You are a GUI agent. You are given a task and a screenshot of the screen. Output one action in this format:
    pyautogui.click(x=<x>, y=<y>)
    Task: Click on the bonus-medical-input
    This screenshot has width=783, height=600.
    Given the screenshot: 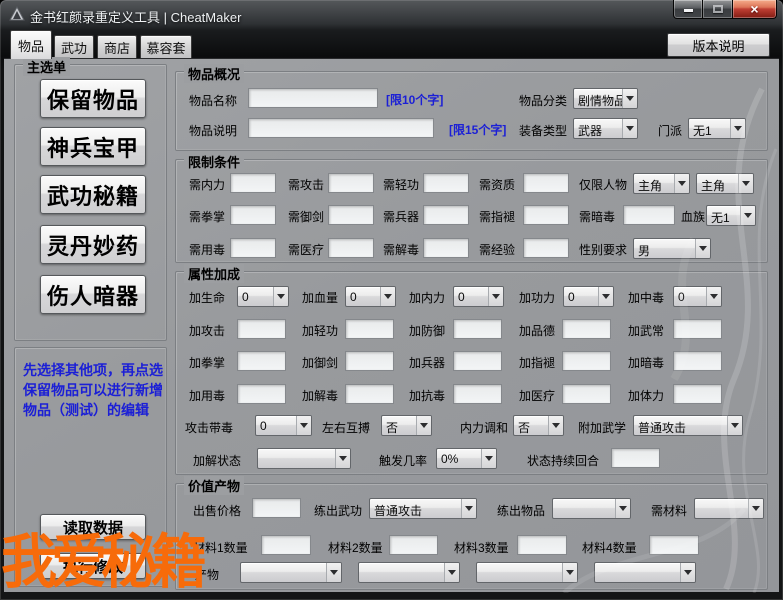 What is the action you would take?
    pyautogui.click(x=586, y=394)
    